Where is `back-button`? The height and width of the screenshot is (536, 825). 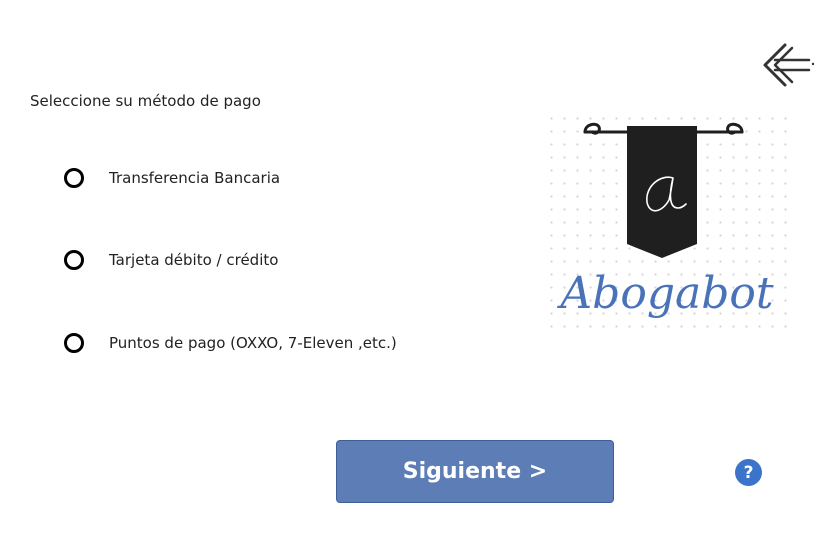 back-button is located at coordinates (787, 65).